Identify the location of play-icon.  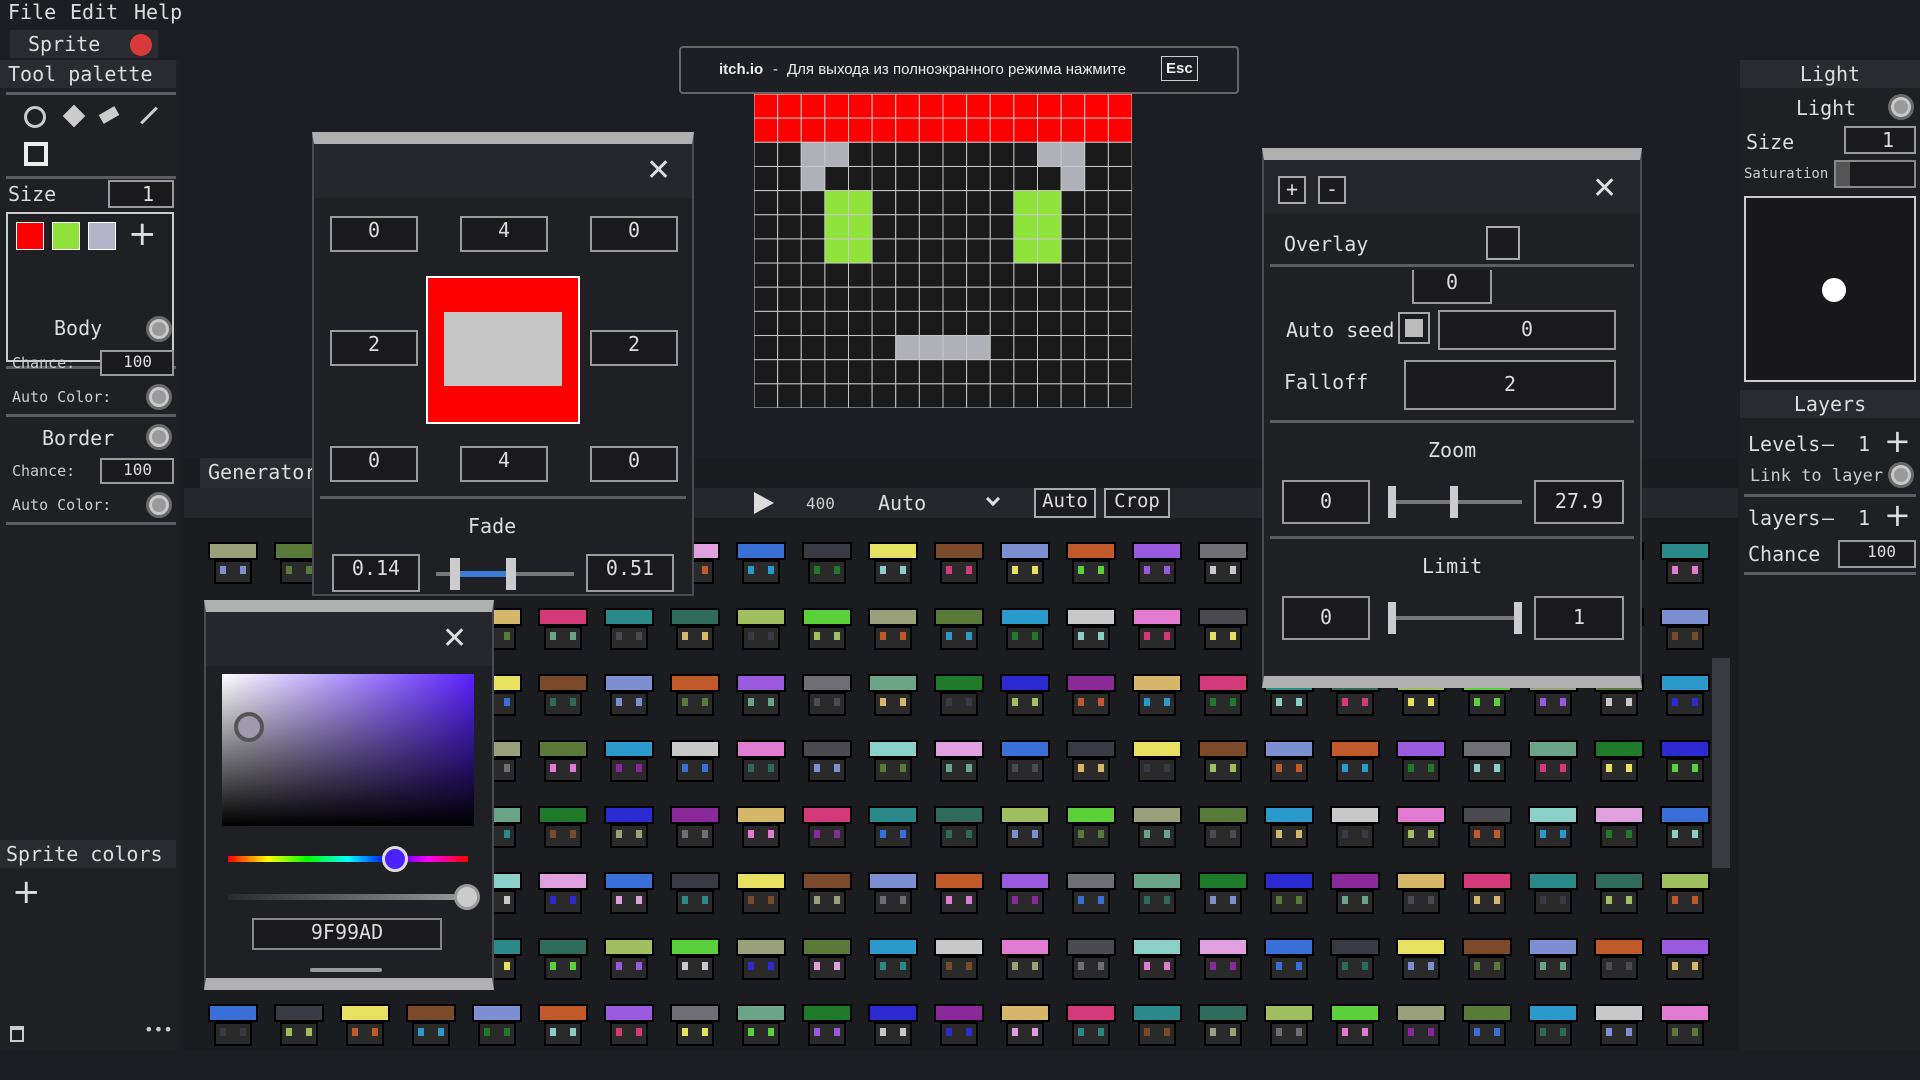
(764, 503).